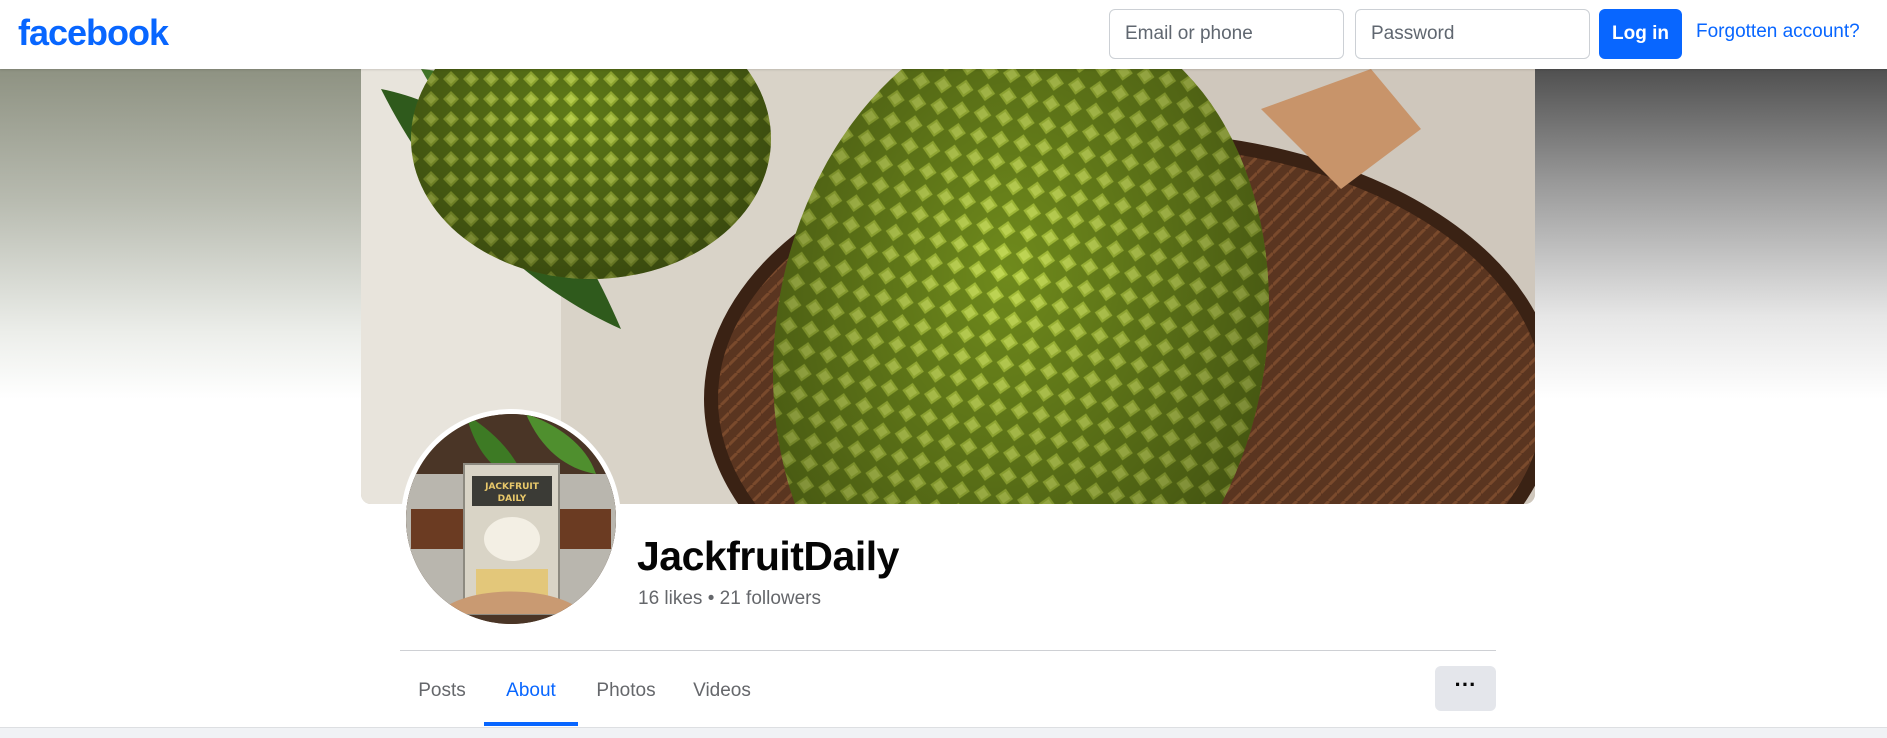 The width and height of the screenshot is (1887, 738). I want to click on top-navigation-bar: facebook Log in Forgotten account?, so click(943, 34).